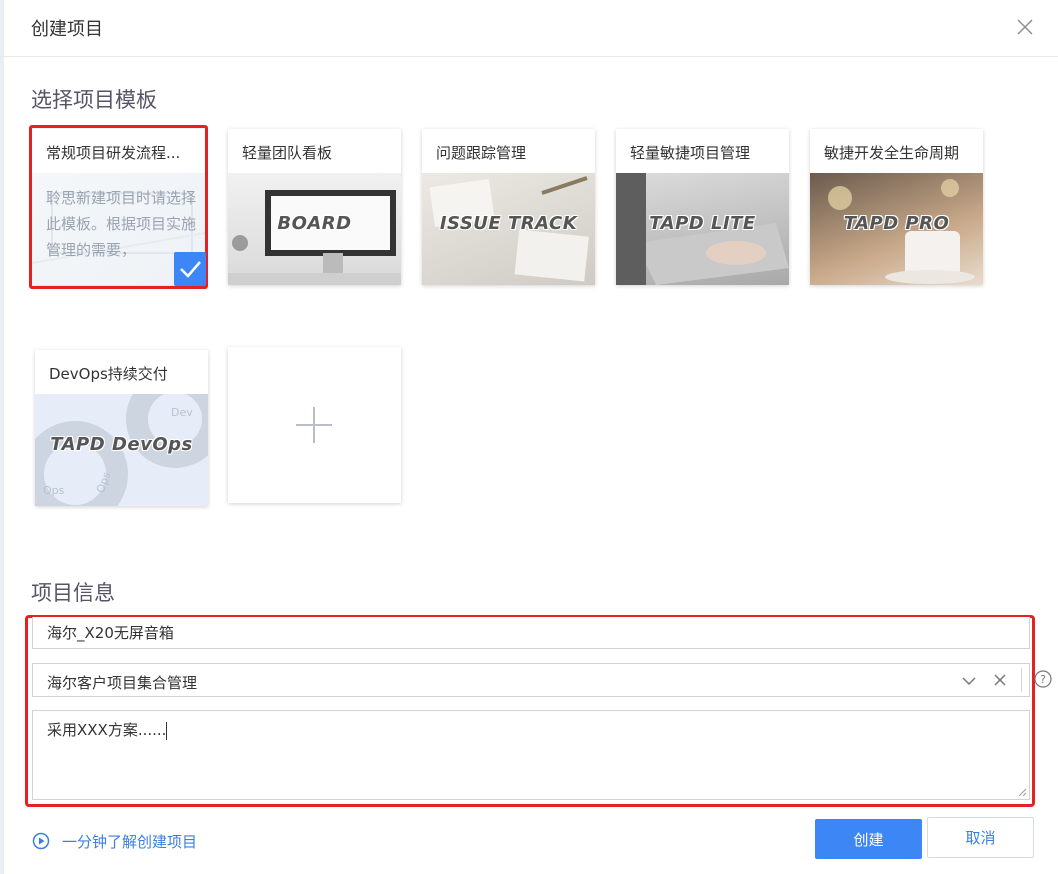 This screenshot has width=1058, height=874. Describe the element at coordinates (108, 374) in the screenshot. I see `template-card-title: DevOps持续交付` at that location.